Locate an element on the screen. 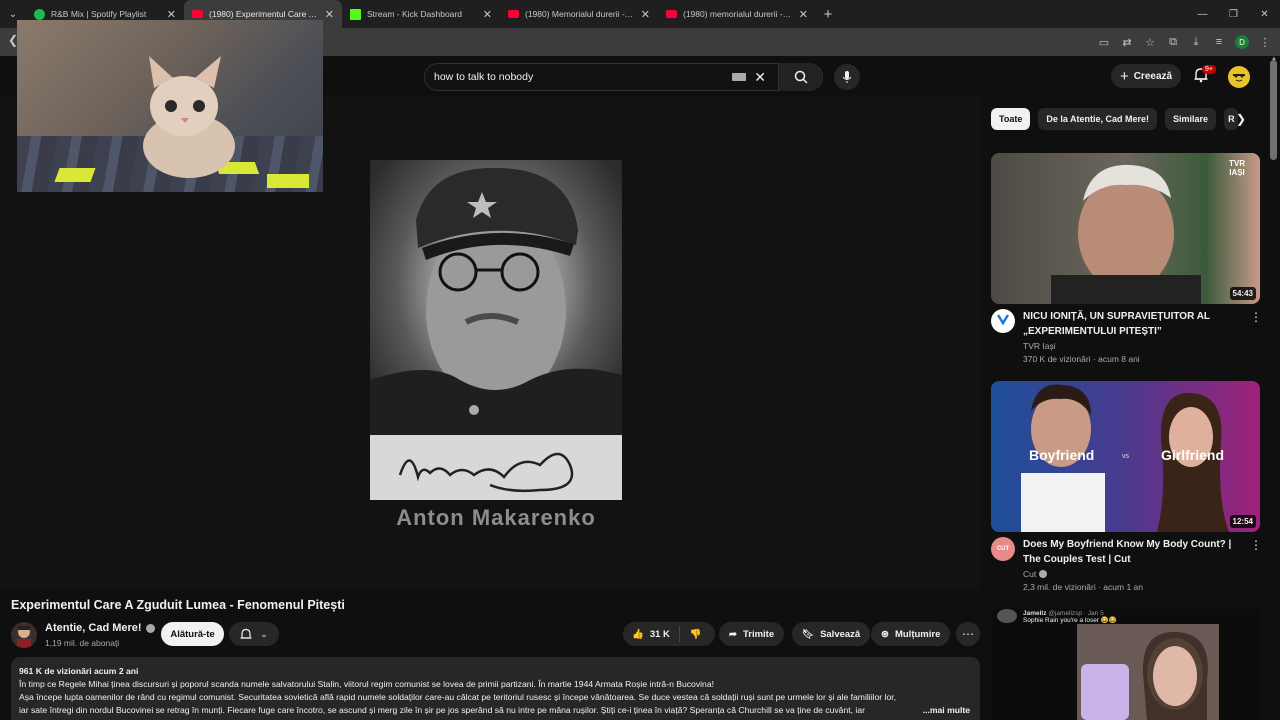 This screenshot has width=1280, height=720. download-icon: ⤓ is located at coordinates (1196, 42).